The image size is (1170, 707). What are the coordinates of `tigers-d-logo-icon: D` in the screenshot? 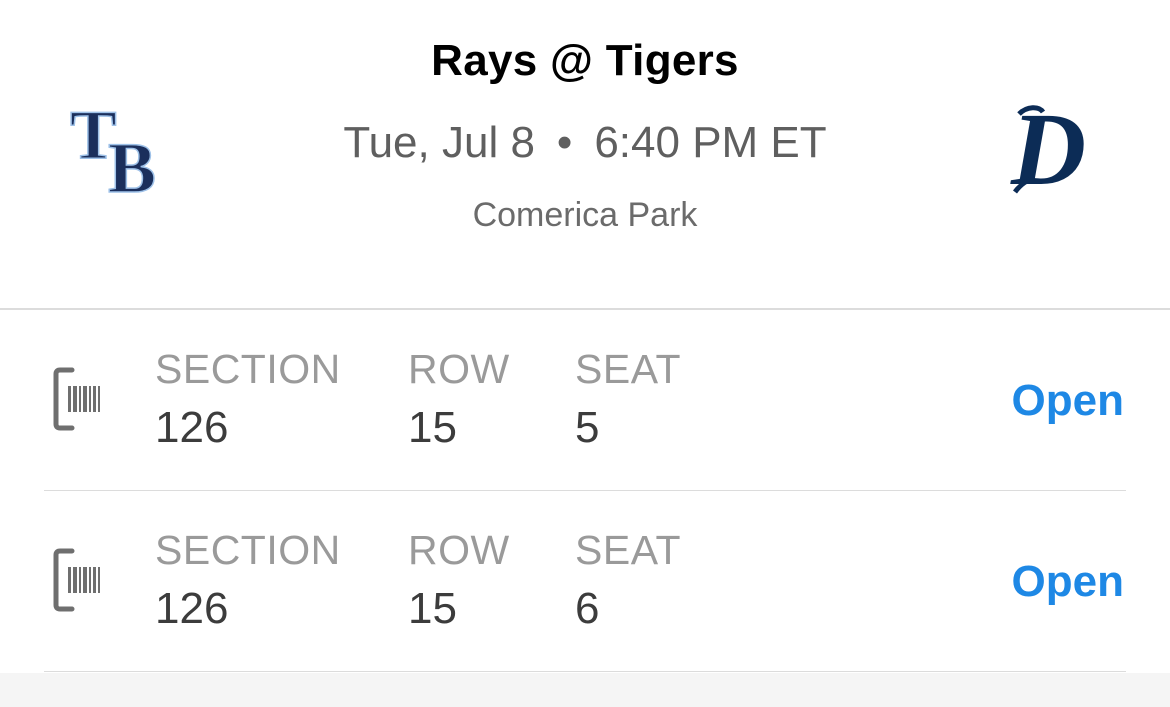 It's located at (1050, 149).